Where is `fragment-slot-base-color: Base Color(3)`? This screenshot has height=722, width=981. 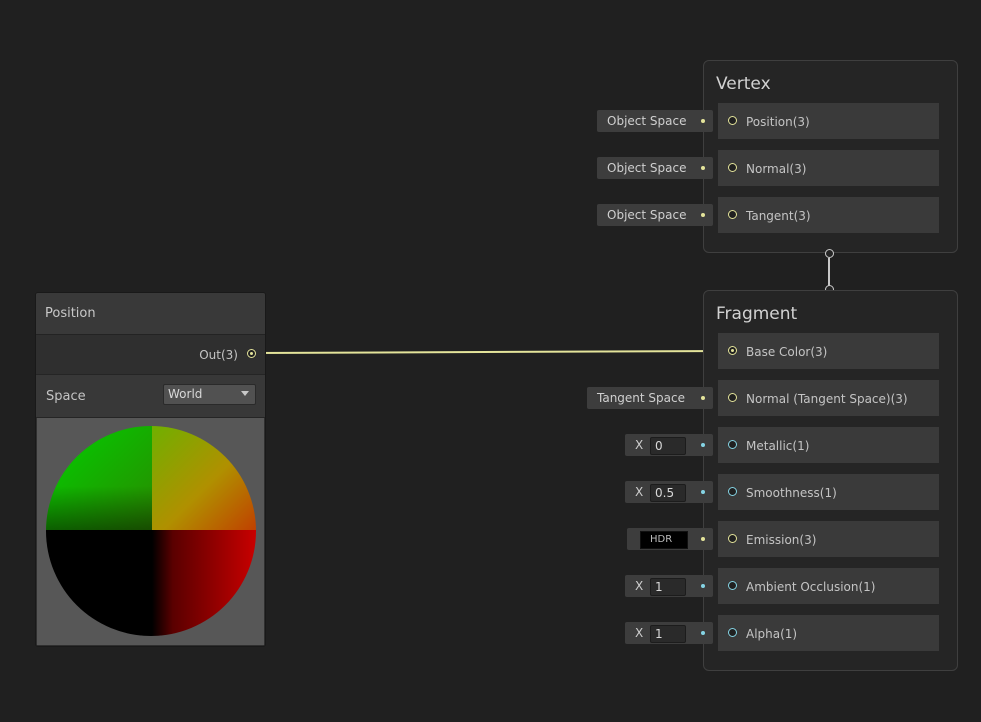 fragment-slot-base-color: Base Color(3) is located at coordinates (828, 351).